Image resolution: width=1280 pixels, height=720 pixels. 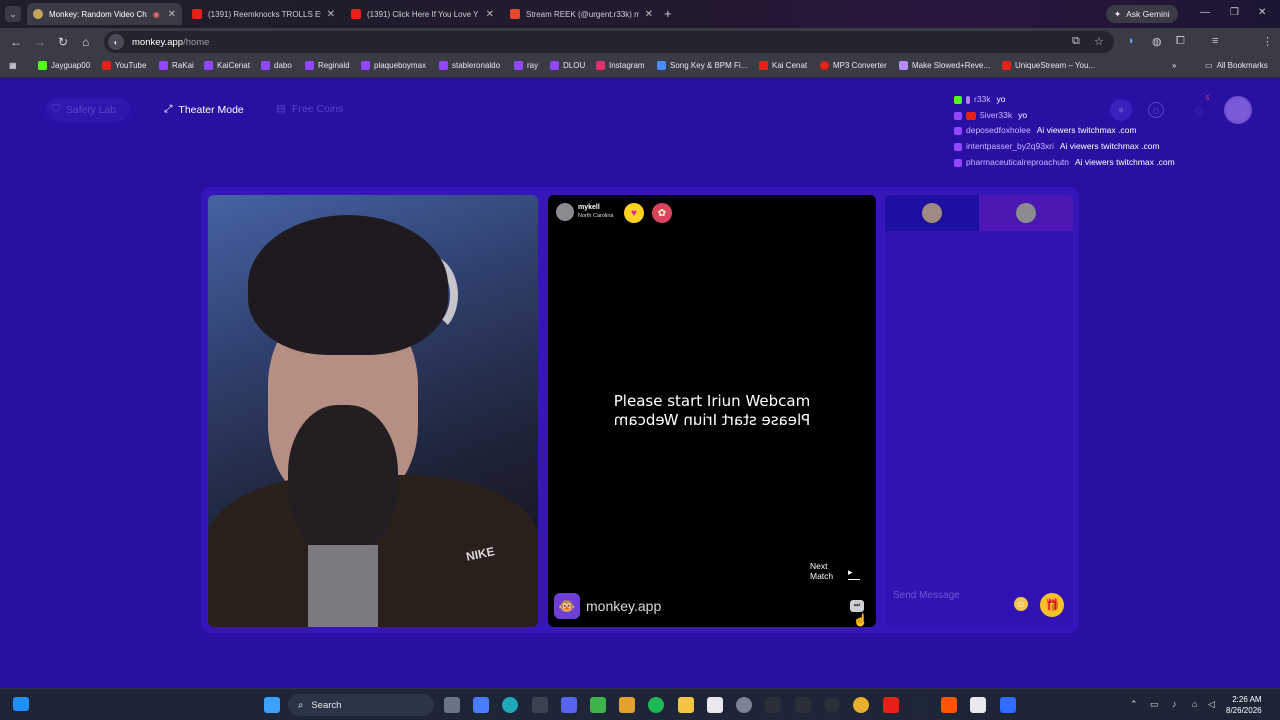 What do you see at coordinates (1154, 704) in the screenshot?
I see `tray-monitor-icon: ▭` at bounding box center [1154, 704].